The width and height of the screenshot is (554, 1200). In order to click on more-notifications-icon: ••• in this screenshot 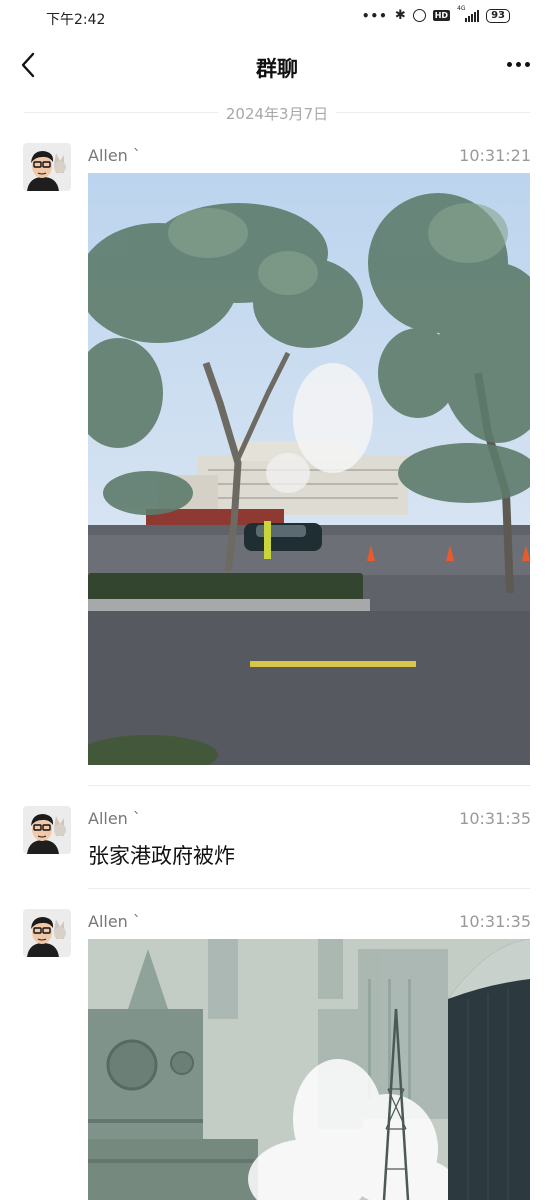, I will do `click(374, 15)`.